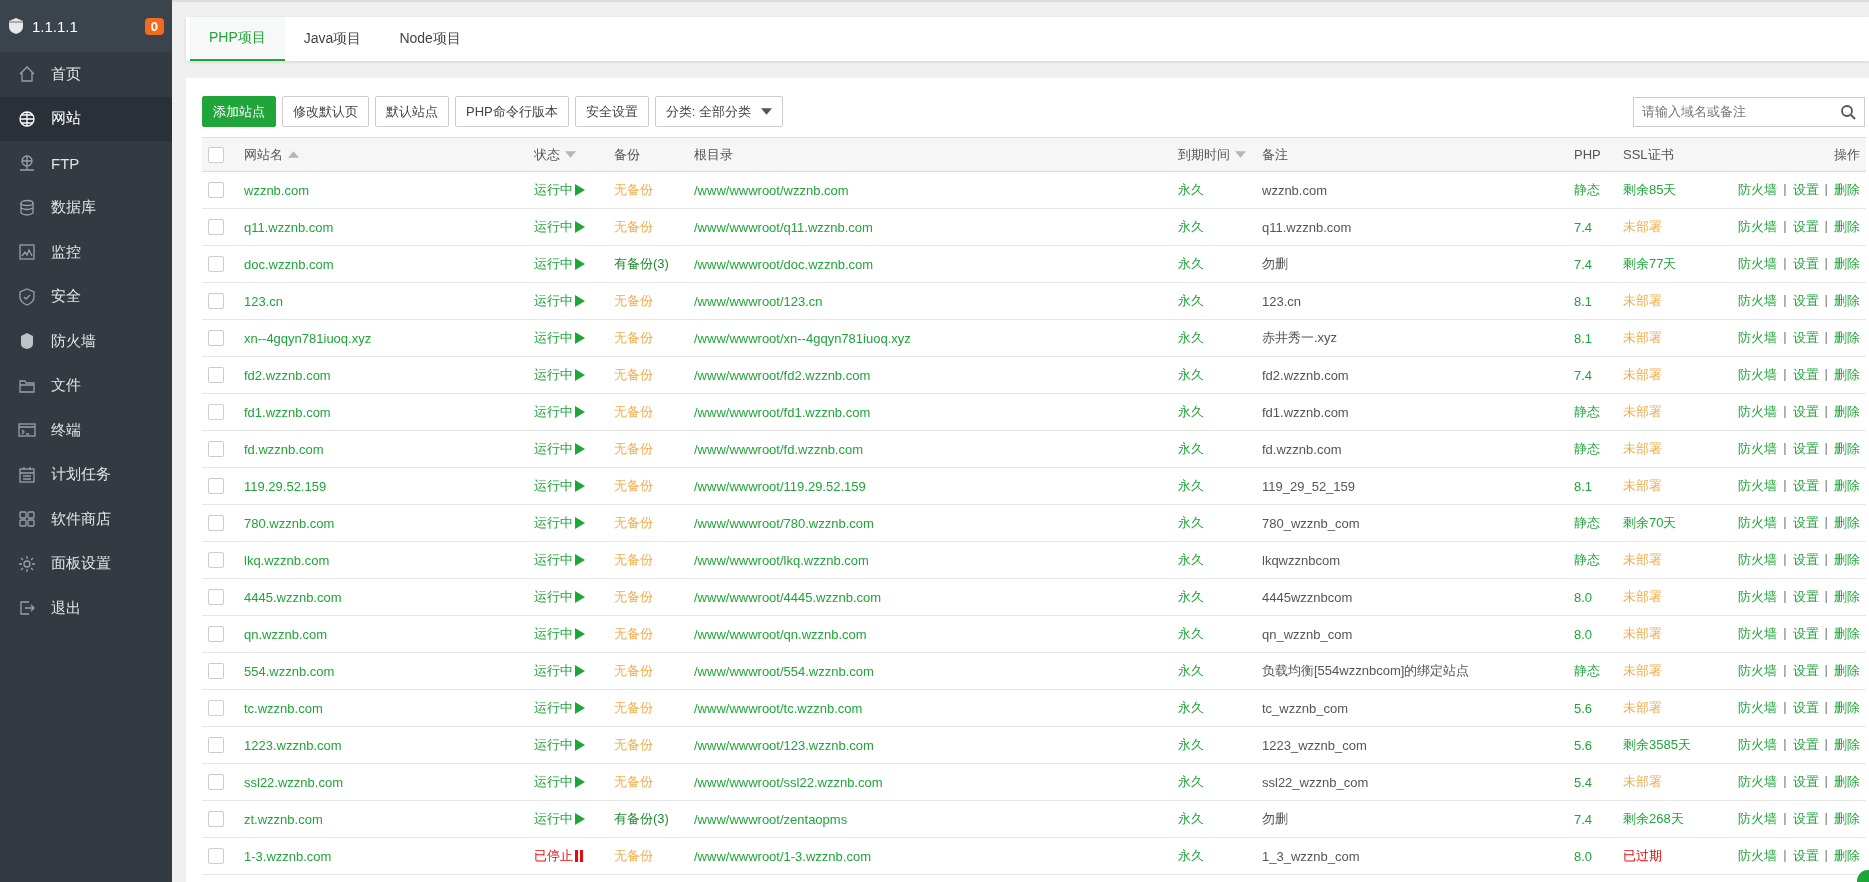 Image resolution: width=1869 pixels, height=882 pixels. What do you see at coordinates (1309, 486) in the screenshot?
I see `site-note: 119_29_52_159` at bounding box center [1309, 486].